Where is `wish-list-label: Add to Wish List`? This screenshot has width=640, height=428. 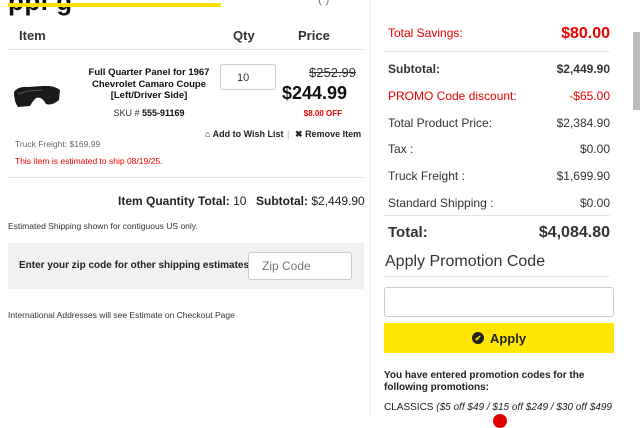 wish-list-label: Add to Wish List is located at coordinates (248, 134).